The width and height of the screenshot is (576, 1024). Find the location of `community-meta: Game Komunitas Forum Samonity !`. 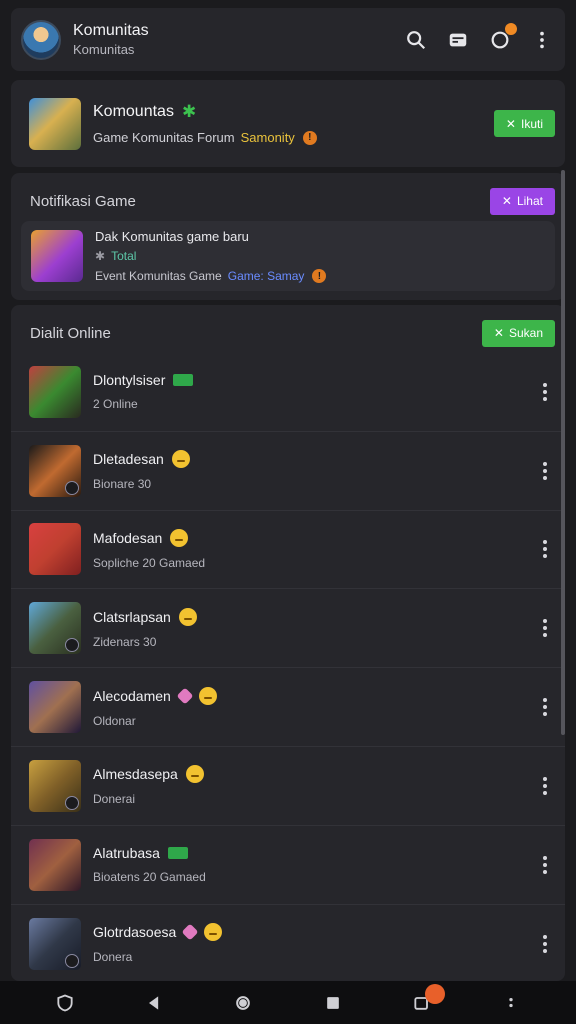

community-meta: Game Komunitas Forum Samonity ! is located at coordinates (293, 137).